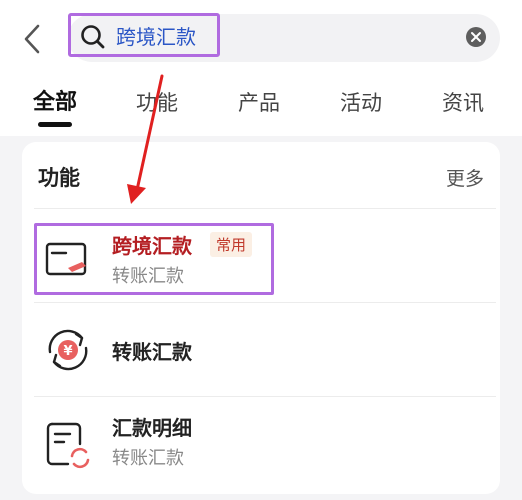 This screenshot has width=522, height=500. What do you see at coordinates (463, 103) in the screenshot?
I see `tab-news: 资讯` at bounding box center [463, 103].